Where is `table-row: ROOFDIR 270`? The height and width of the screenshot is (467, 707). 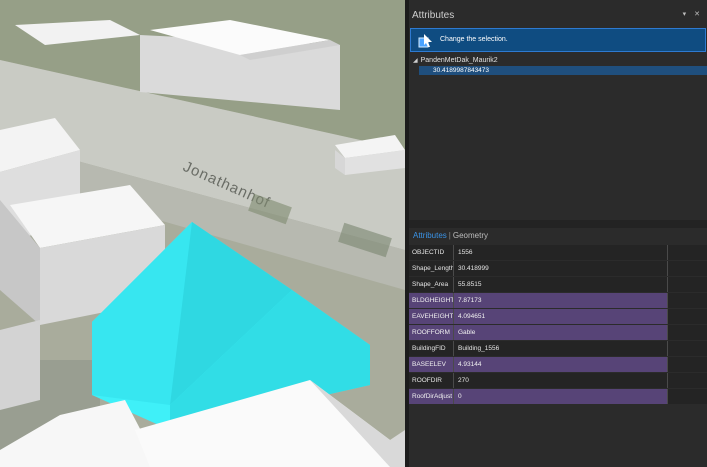
table-row: ROOFDIR 270 is located at coordinates (558, 380).